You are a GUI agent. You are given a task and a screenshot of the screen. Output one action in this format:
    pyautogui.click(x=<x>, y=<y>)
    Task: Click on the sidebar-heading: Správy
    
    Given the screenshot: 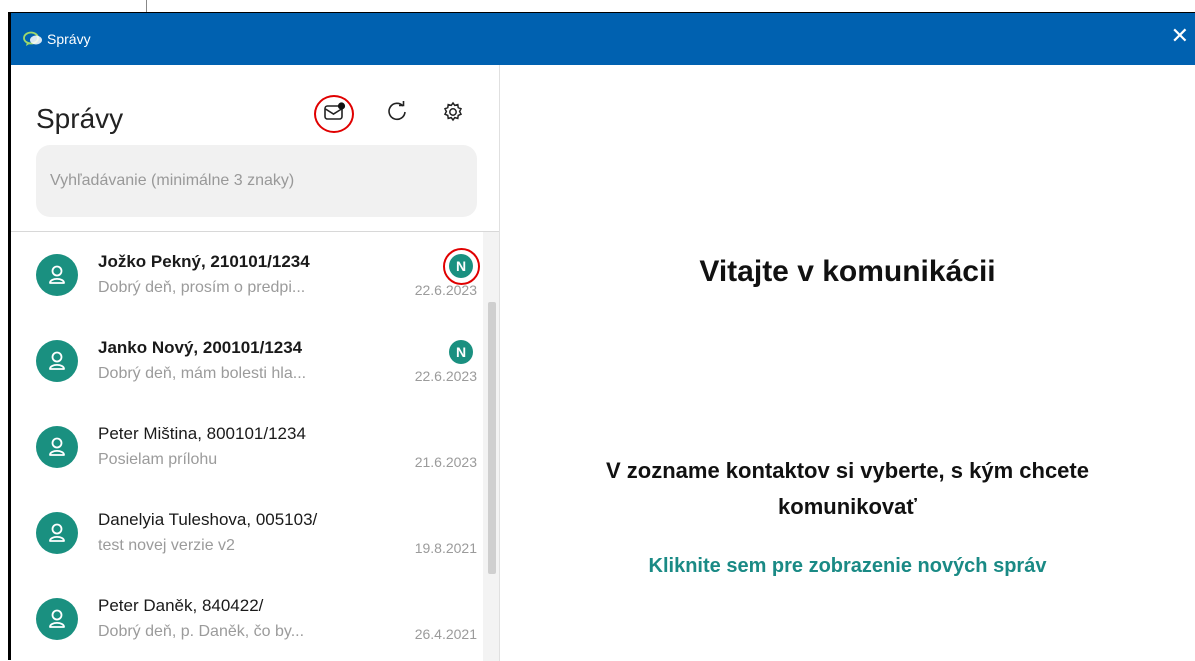 What is the action you would take?
    pyautogui.click(x=80, y=118)
    